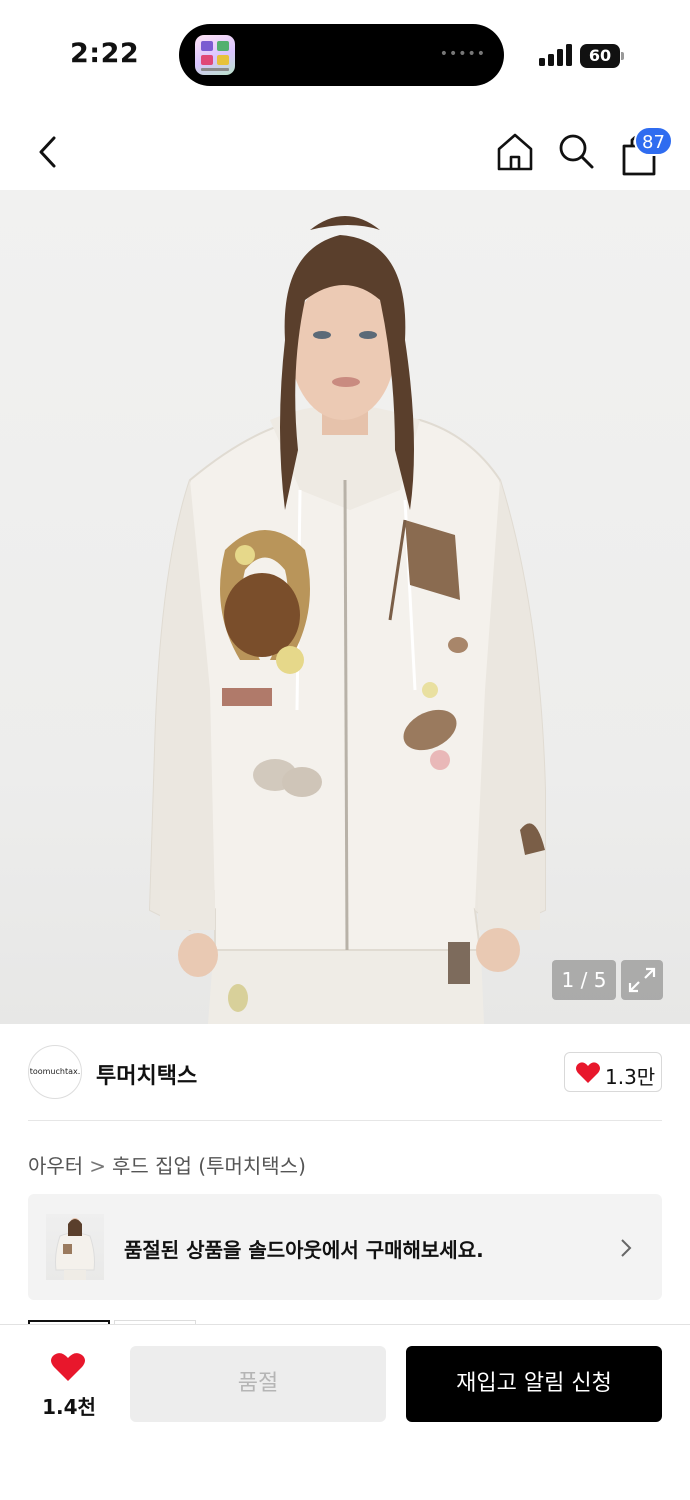 The image size is (690, 1500). What do you see at coordinates (534, 1384) in the screenshot?
I see `restock-alert-button: 재입고 알림 신청` at bounding box center [534, 1384].